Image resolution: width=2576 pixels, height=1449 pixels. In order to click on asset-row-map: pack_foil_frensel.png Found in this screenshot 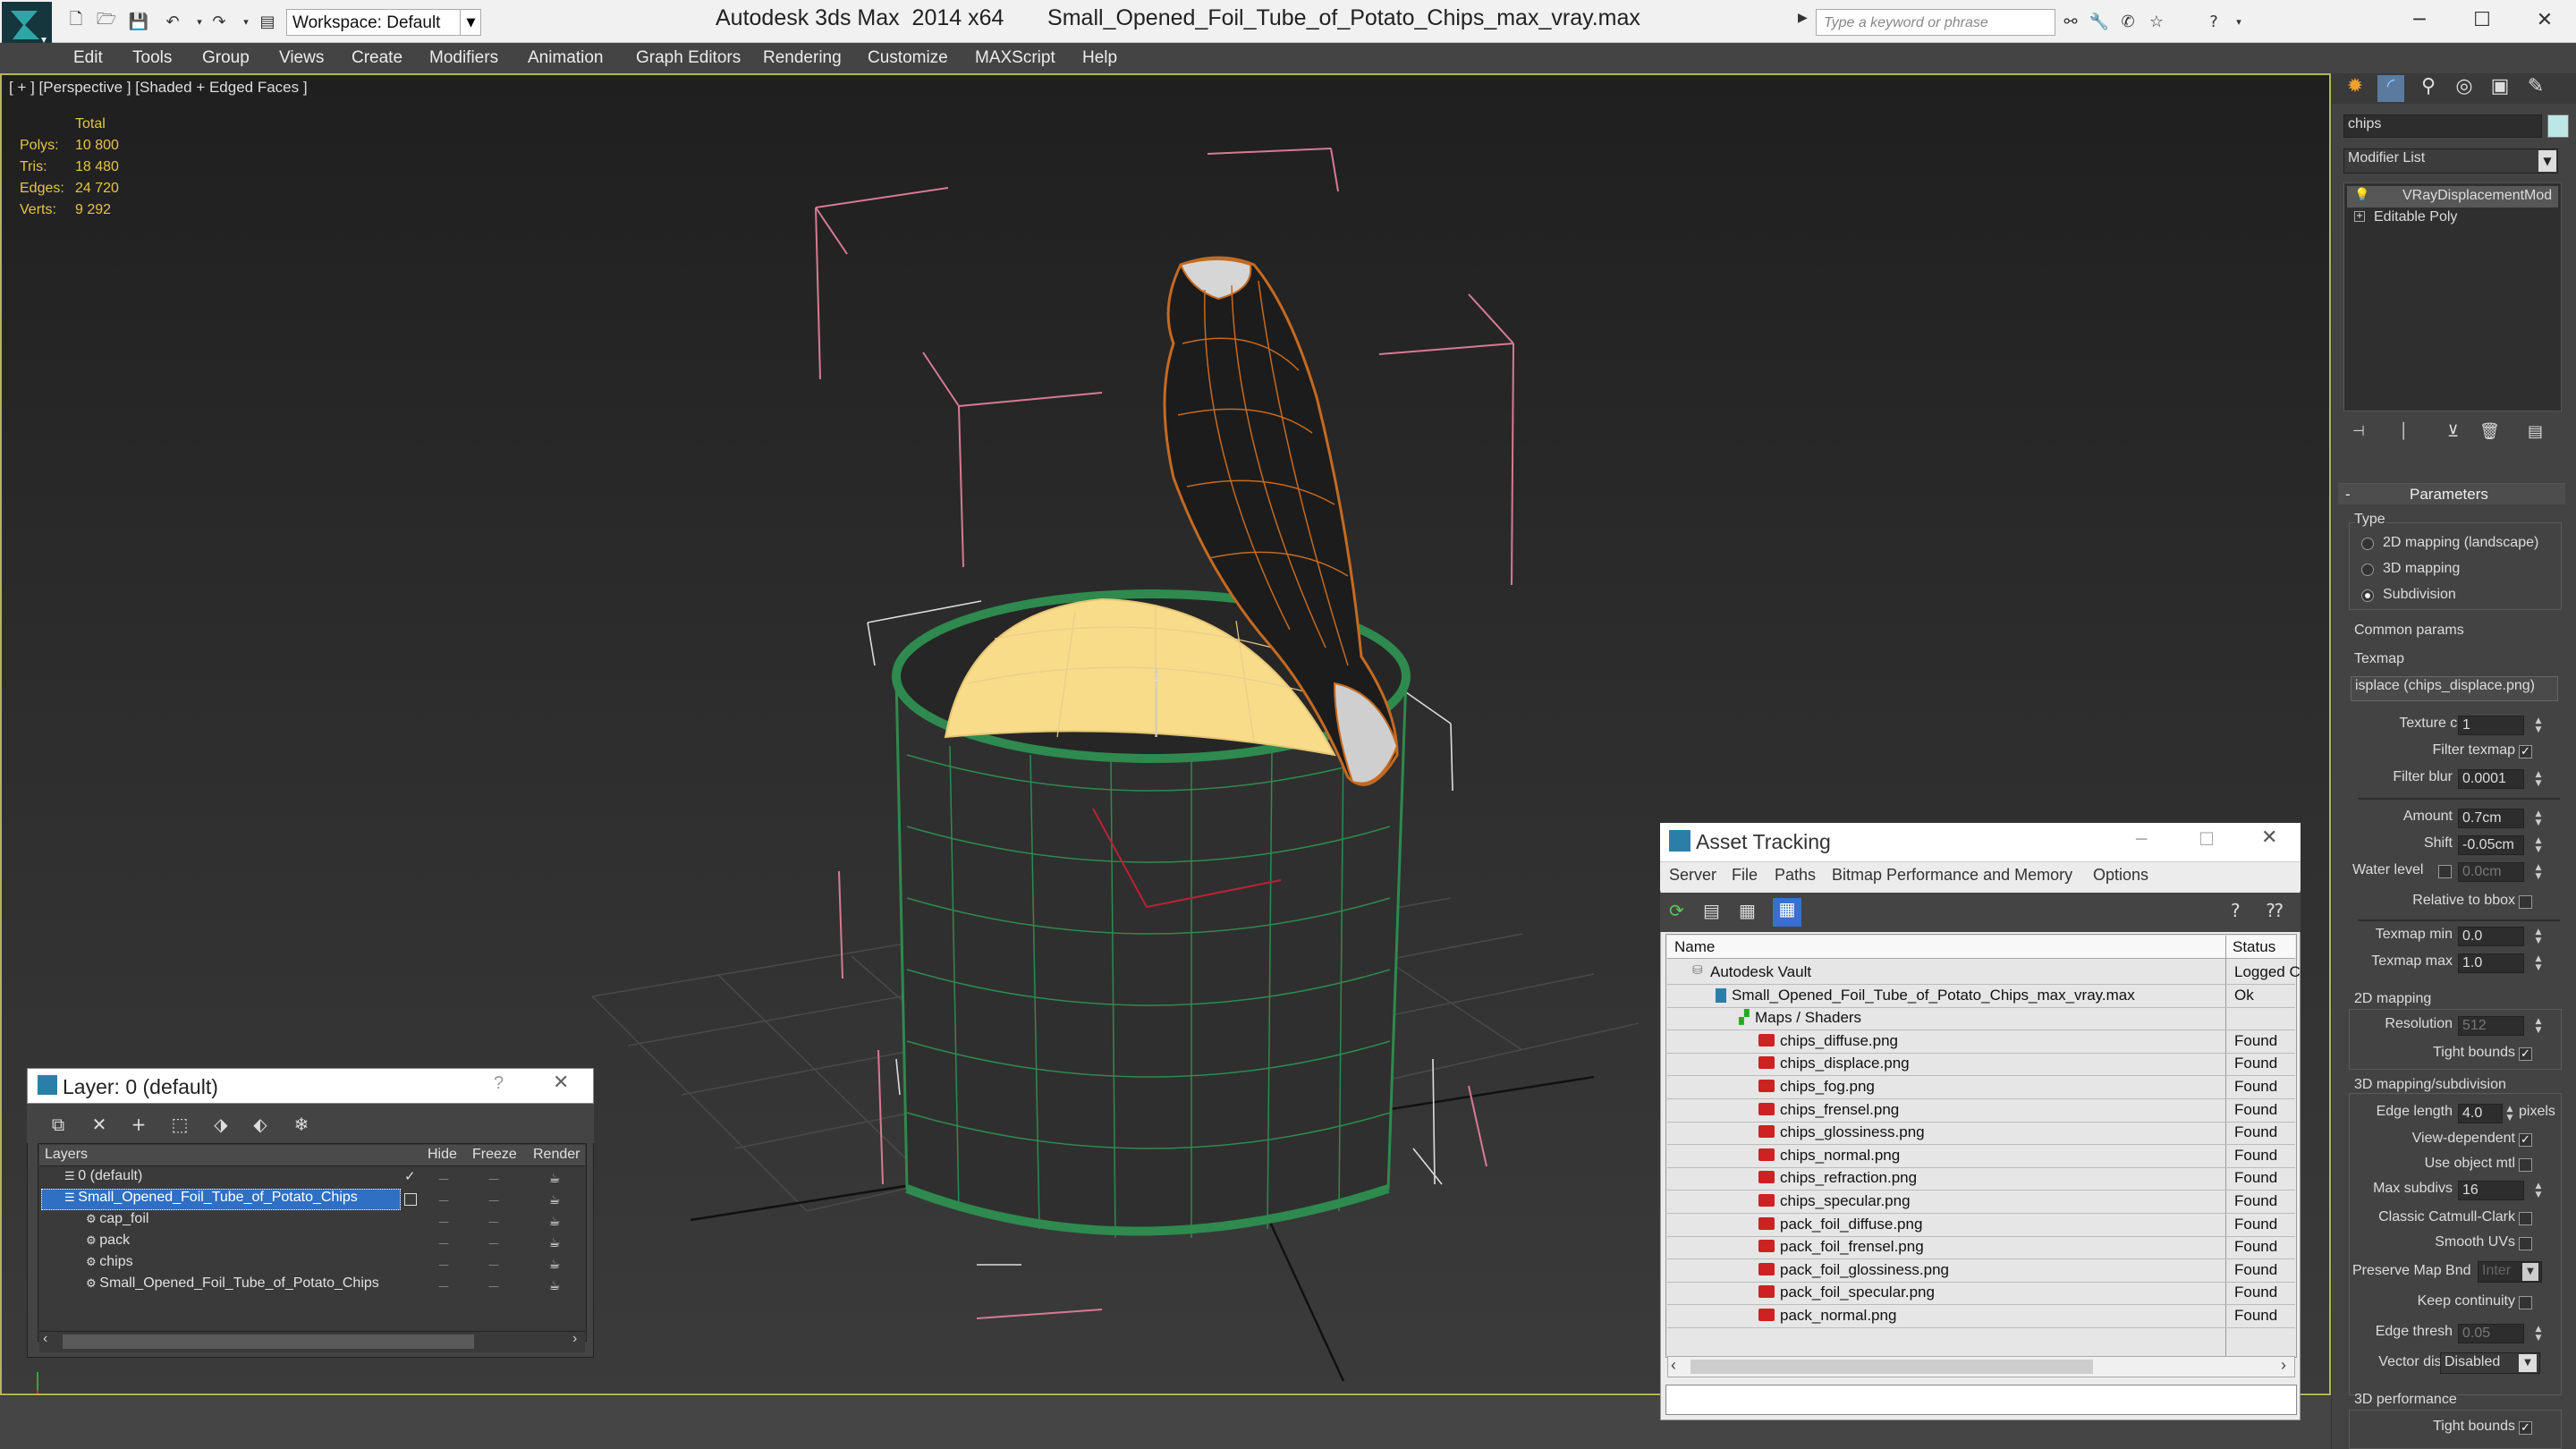, I will do `click(1981, 1247)`.